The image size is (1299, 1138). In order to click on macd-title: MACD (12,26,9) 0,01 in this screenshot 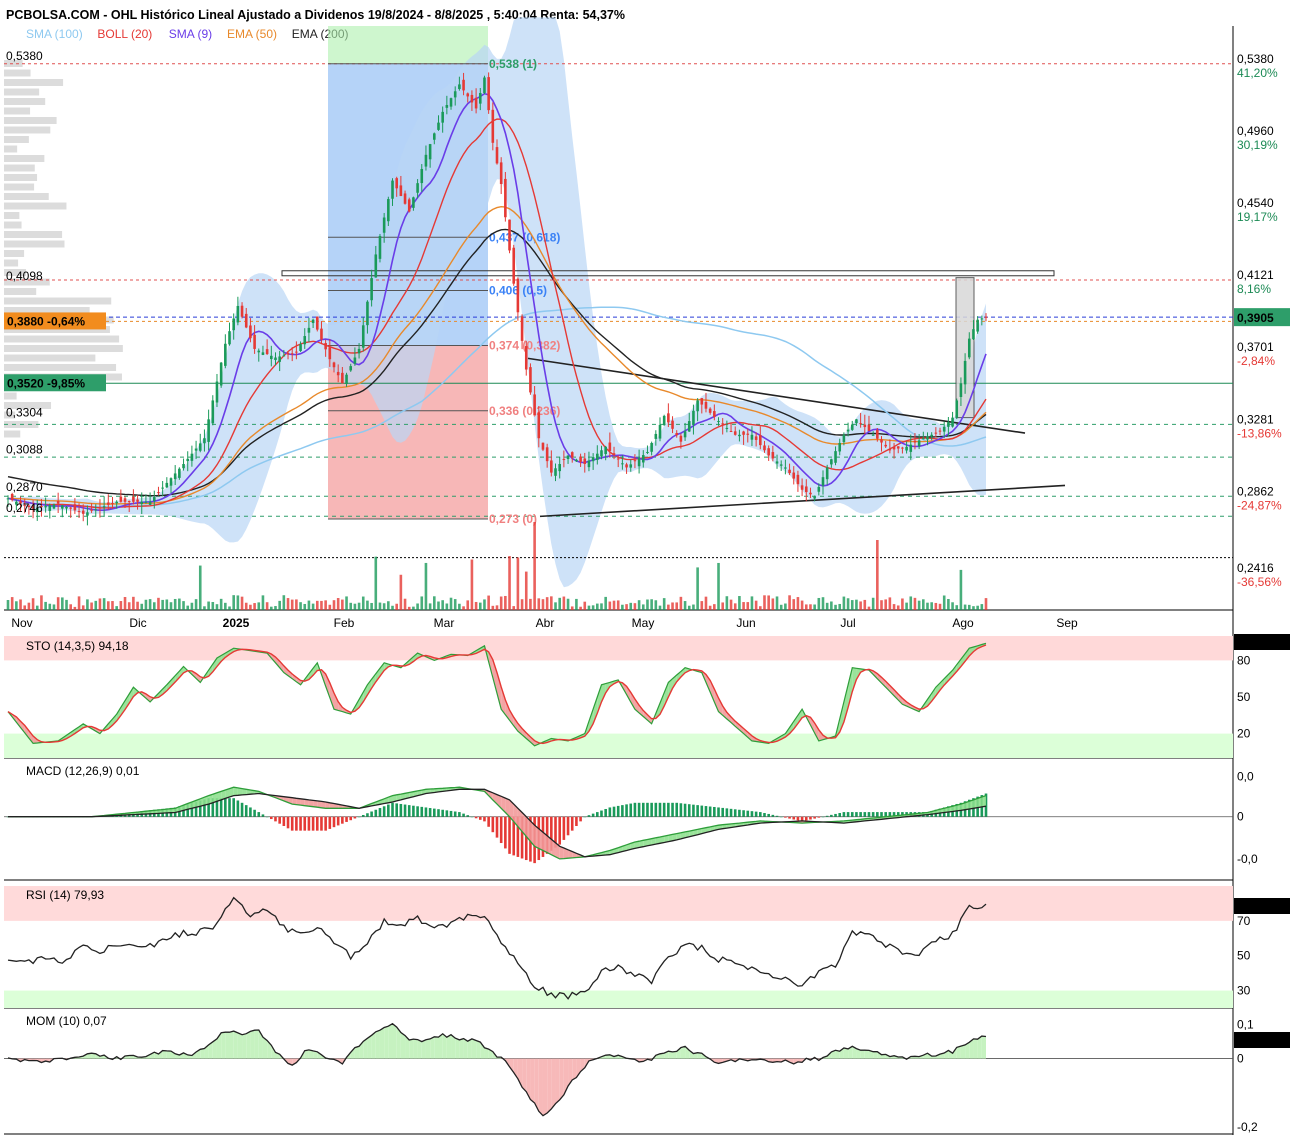, I will do `click(83, 771)`.